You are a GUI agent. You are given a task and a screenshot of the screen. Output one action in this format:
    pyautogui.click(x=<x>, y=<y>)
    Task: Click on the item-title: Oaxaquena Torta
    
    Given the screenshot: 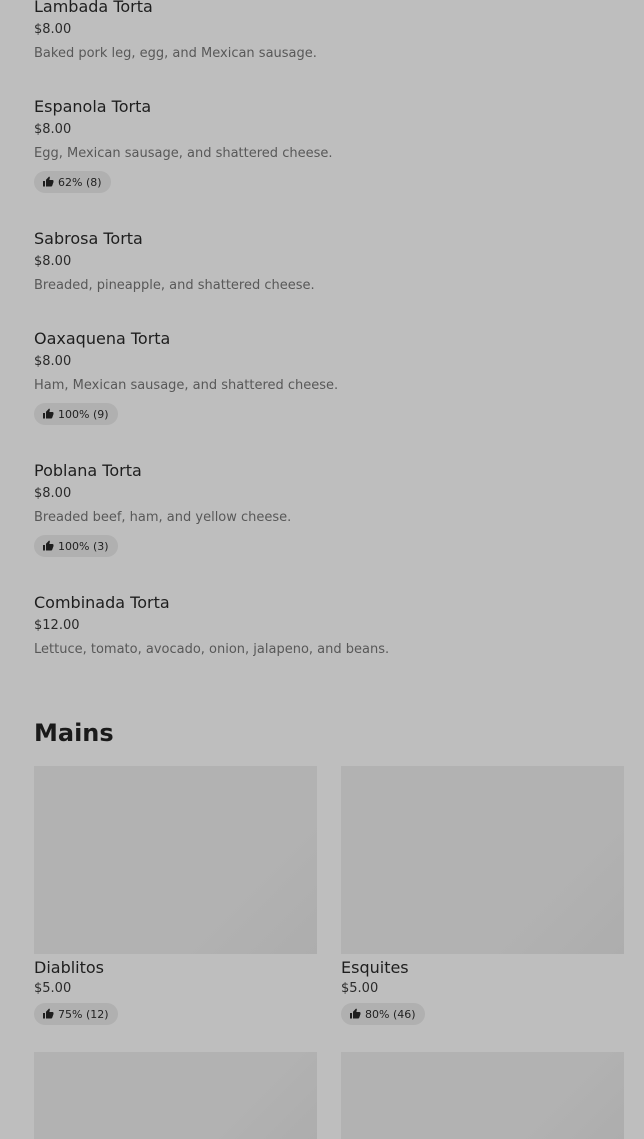 What is the action you would take?
    pyautogui.click(x=102, y=338)
    